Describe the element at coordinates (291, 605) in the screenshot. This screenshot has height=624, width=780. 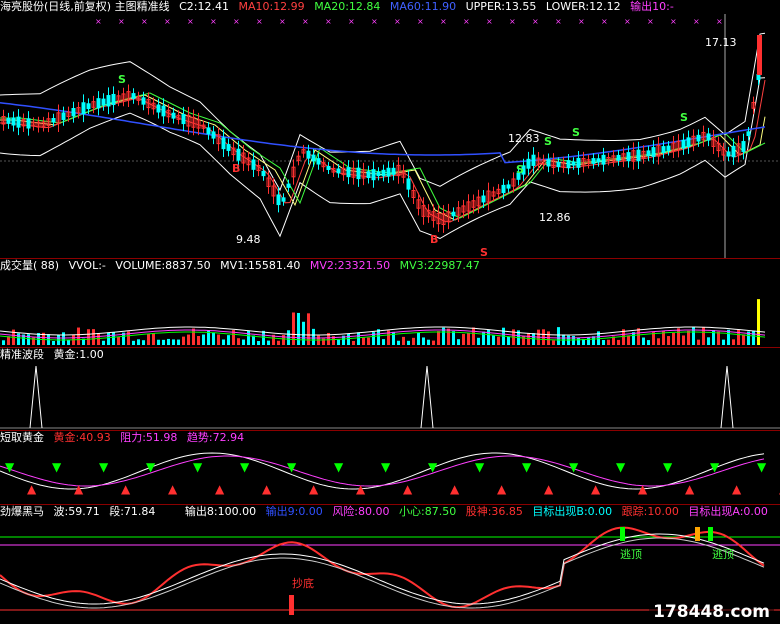
I see `signal-bar` at that location.